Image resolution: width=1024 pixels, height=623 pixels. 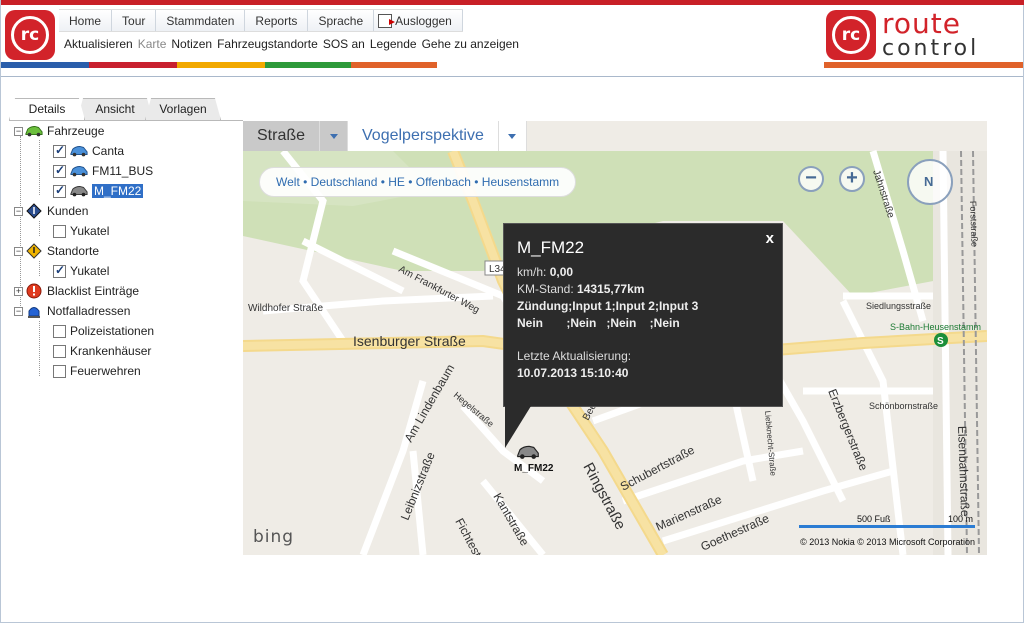 I want to click on panel-tabs: Details Ansicht Vorlagen, so click(x=115, y=109).